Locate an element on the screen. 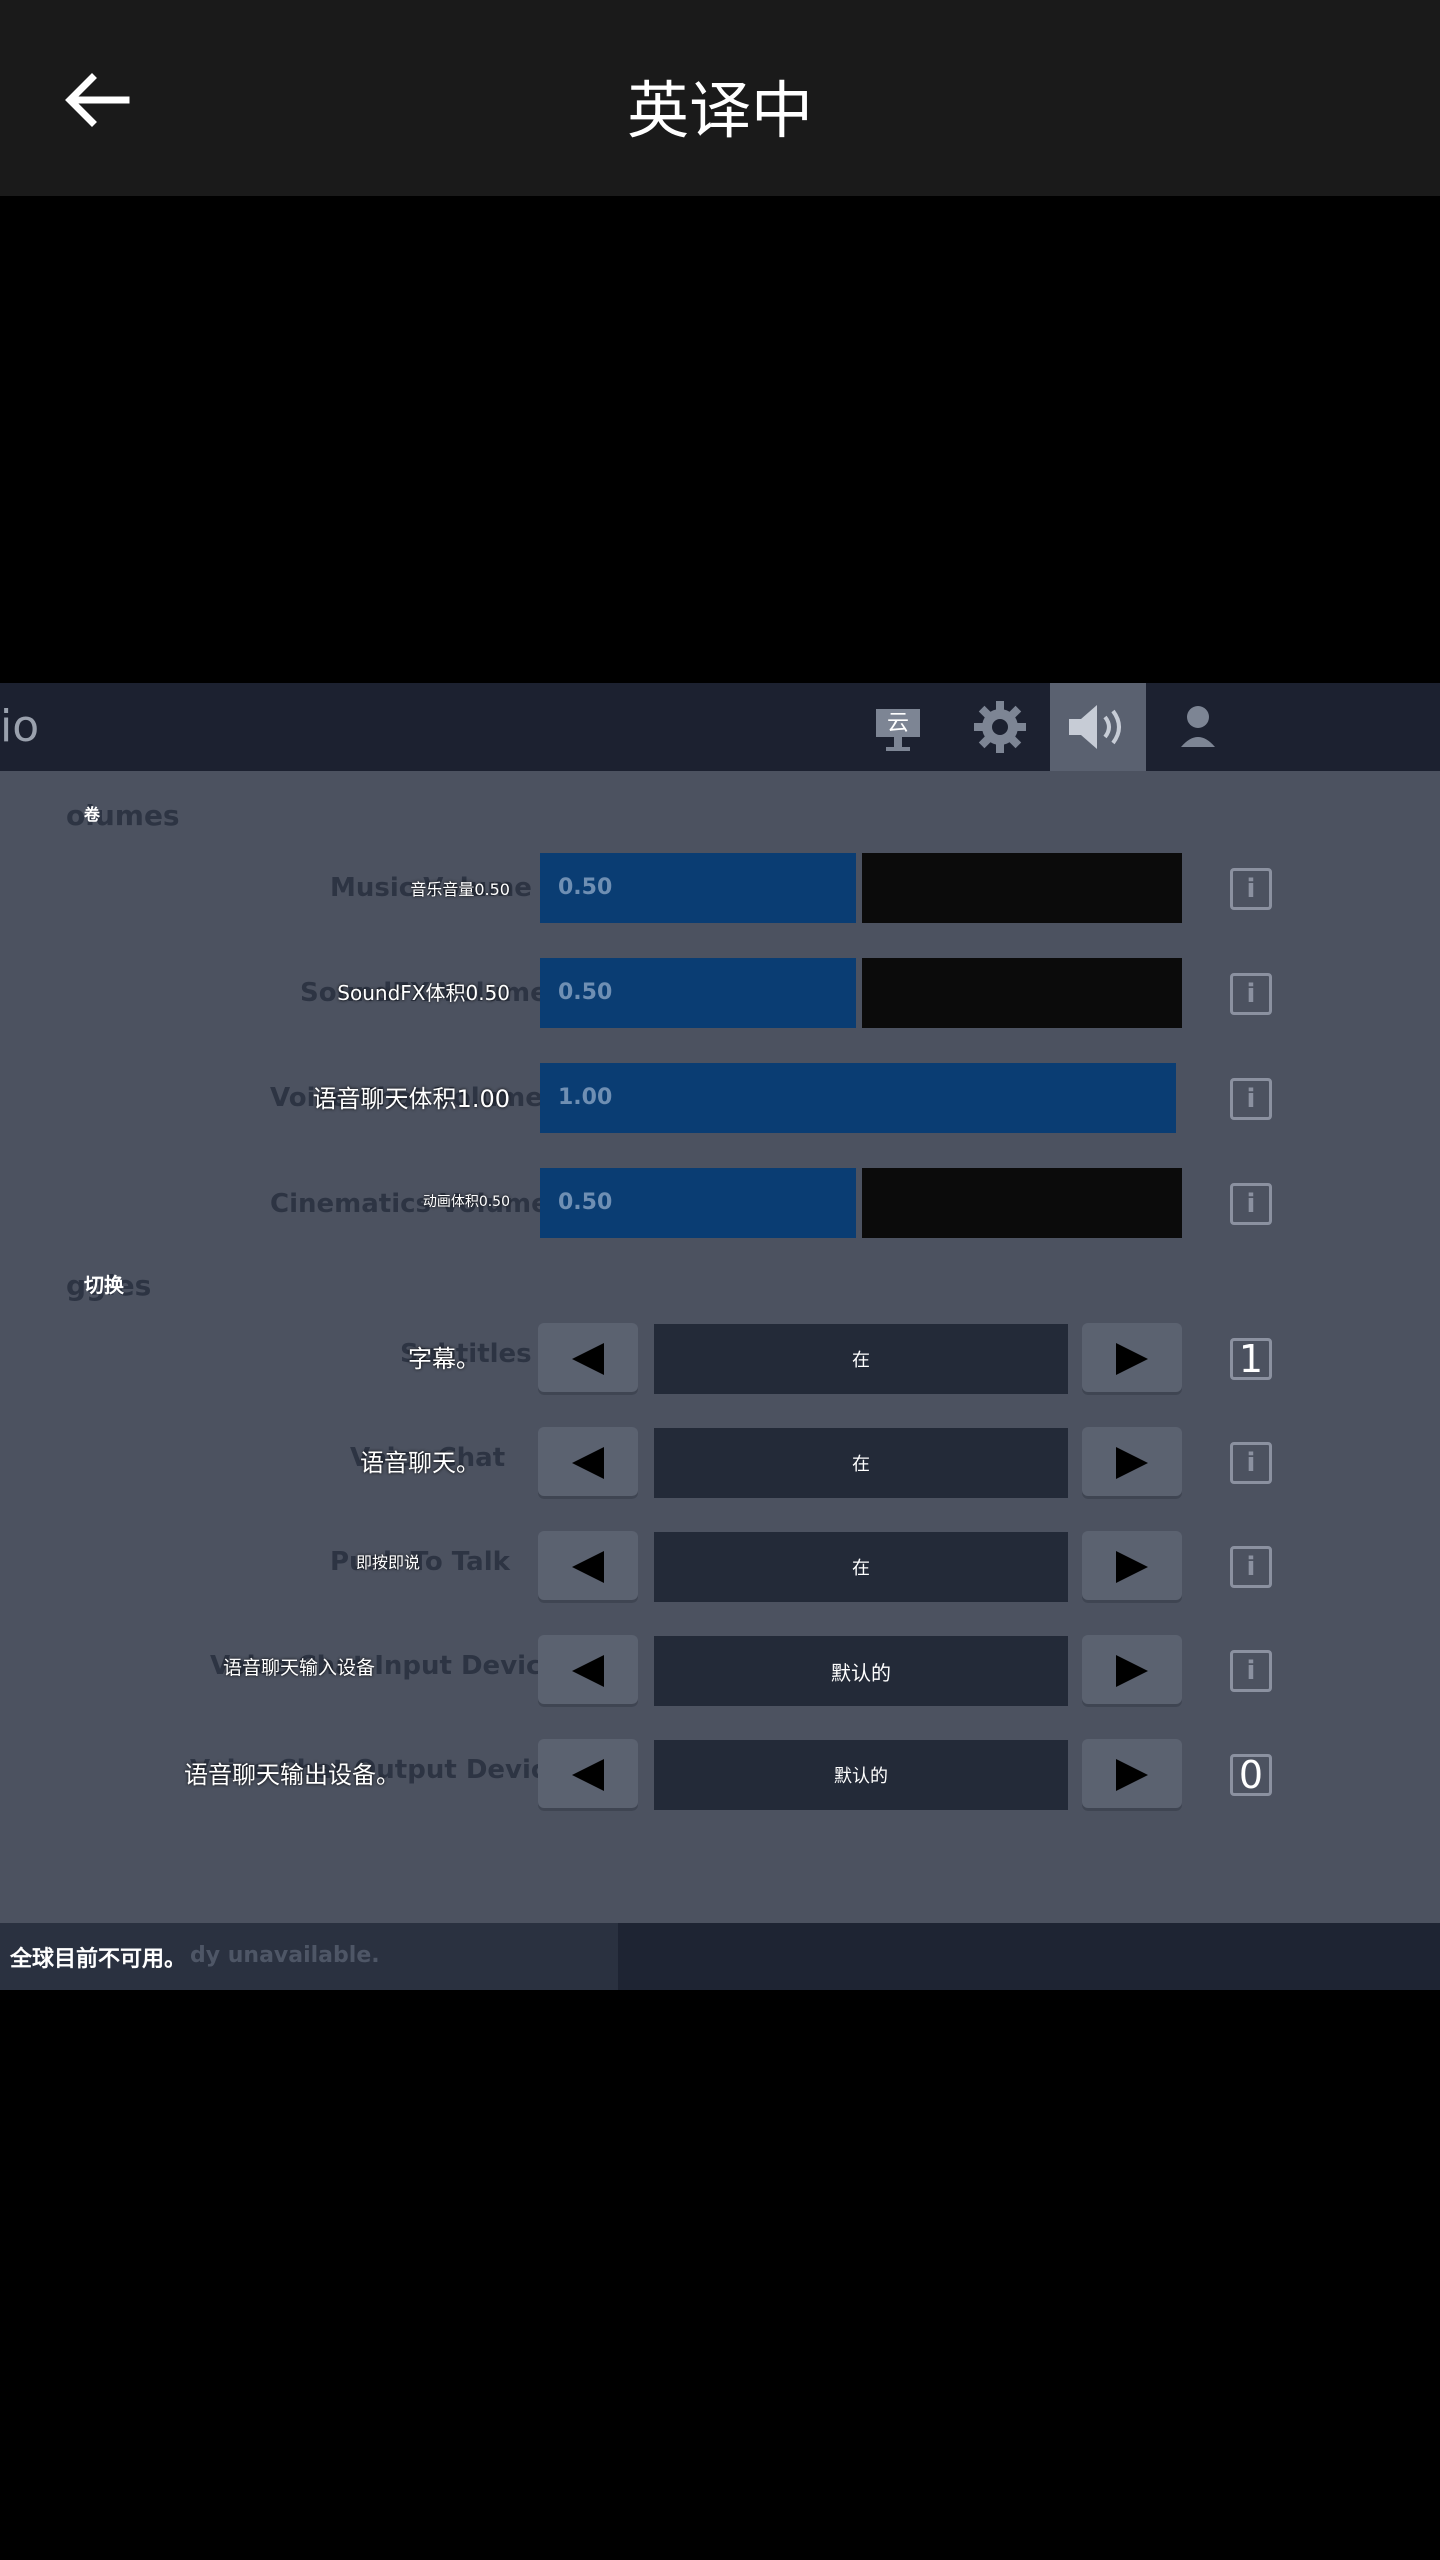 The width and height of the screenshot is (1440, 2560). section-volumes-label: 卷 is located at coordinates (92, 814).